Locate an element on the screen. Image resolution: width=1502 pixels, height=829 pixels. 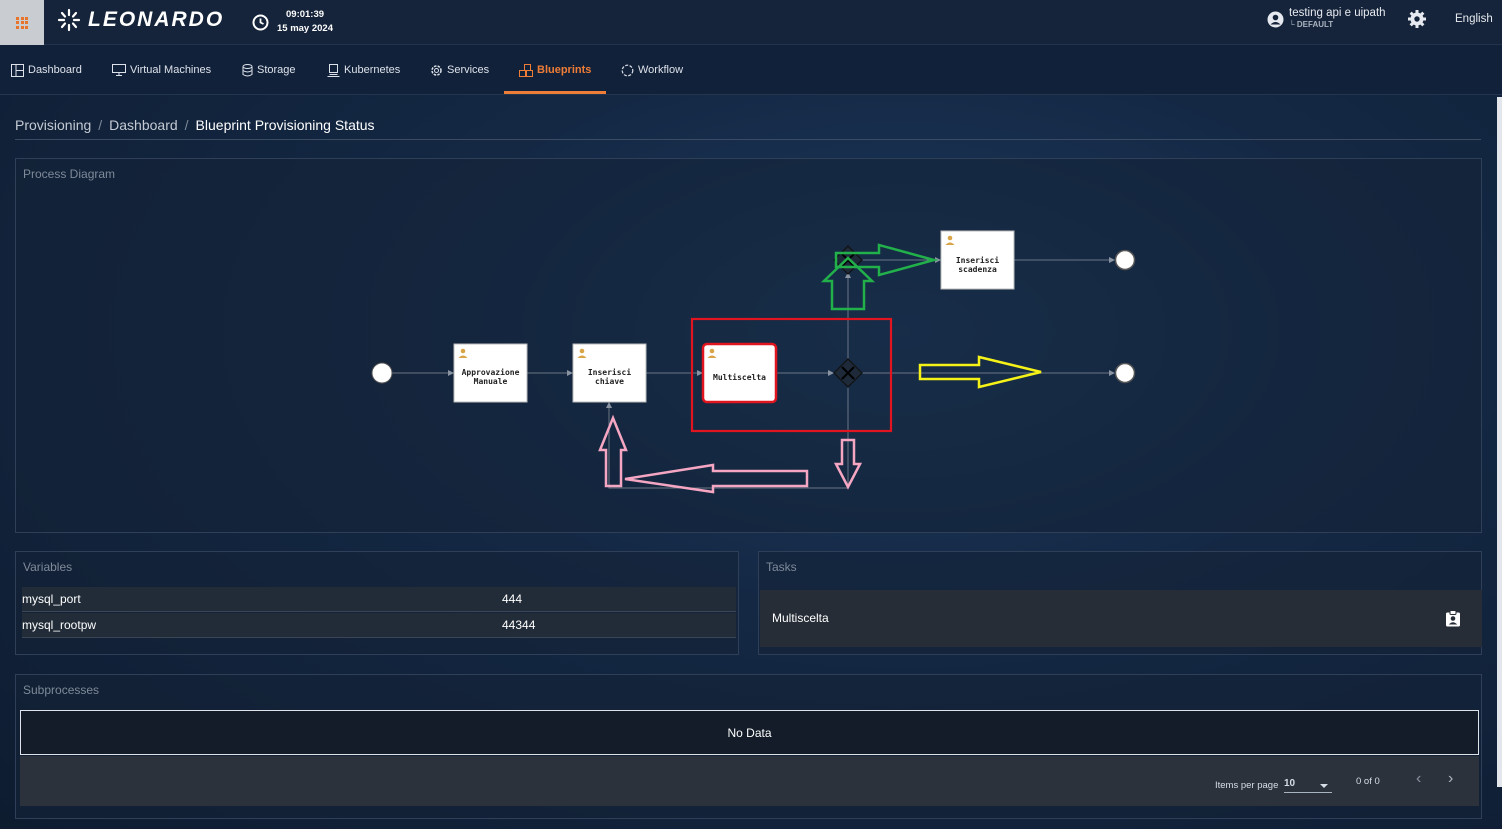
pink-up-arrow is located at coordinates (613, 451).